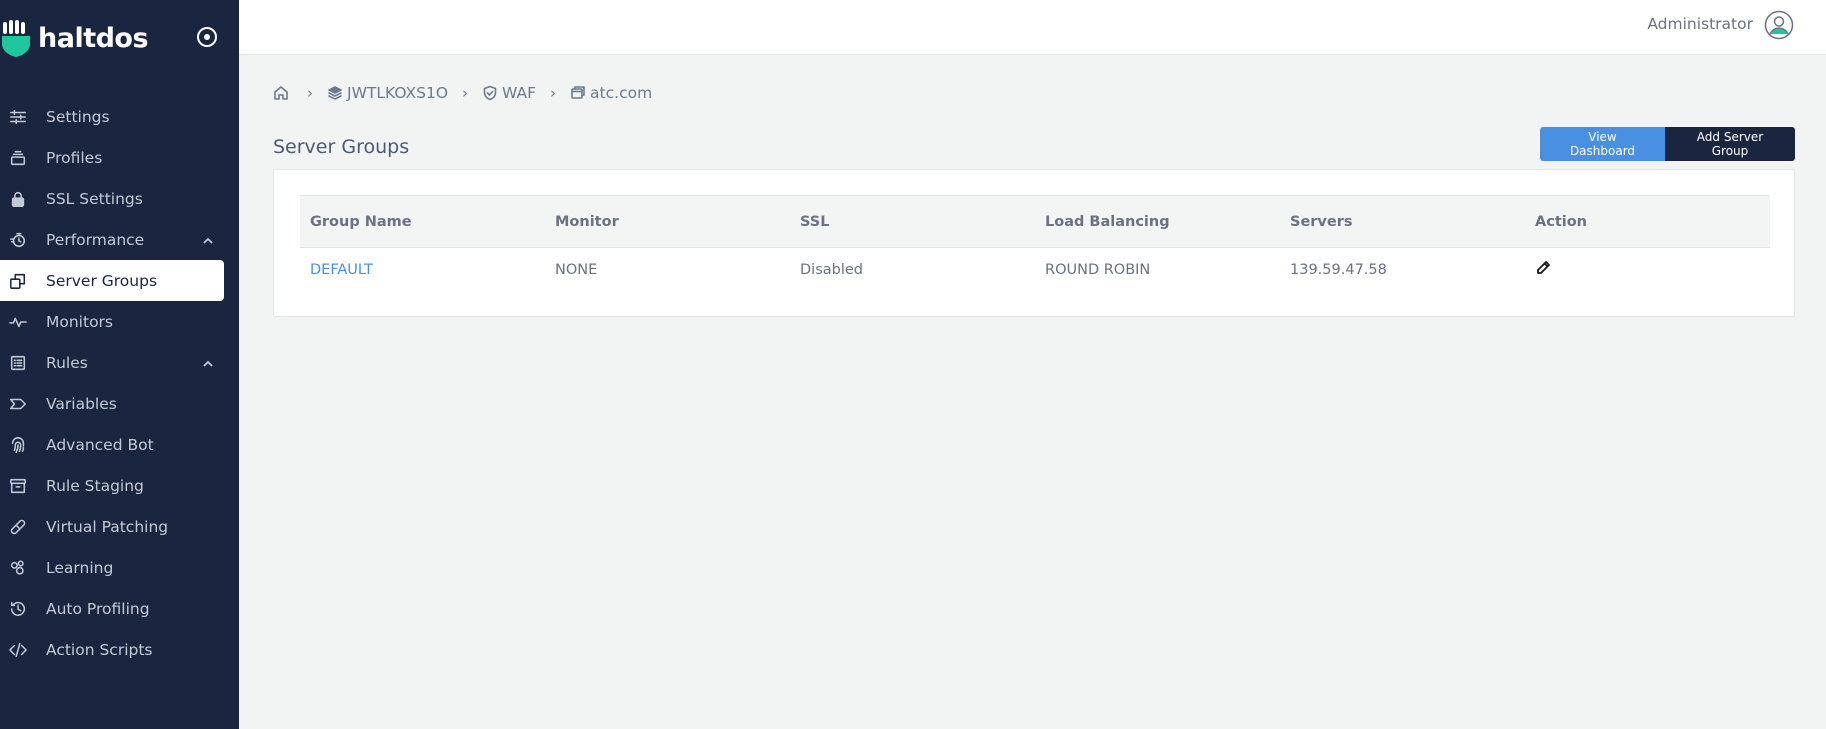  Describe the element at coordinates (18, 527) in the screenshot. I see `bandage-icon` at that location.